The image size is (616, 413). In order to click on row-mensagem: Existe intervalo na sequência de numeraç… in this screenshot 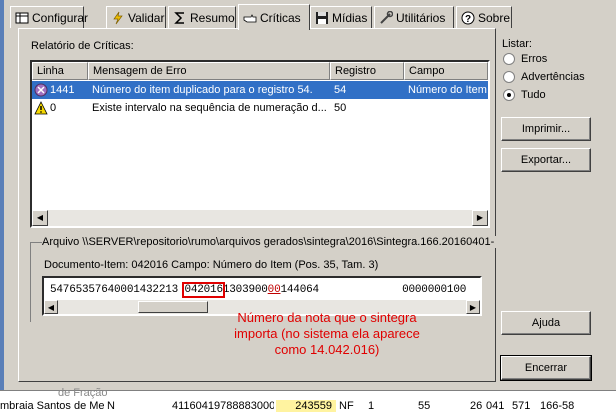, I will do `click(209, 108)`.